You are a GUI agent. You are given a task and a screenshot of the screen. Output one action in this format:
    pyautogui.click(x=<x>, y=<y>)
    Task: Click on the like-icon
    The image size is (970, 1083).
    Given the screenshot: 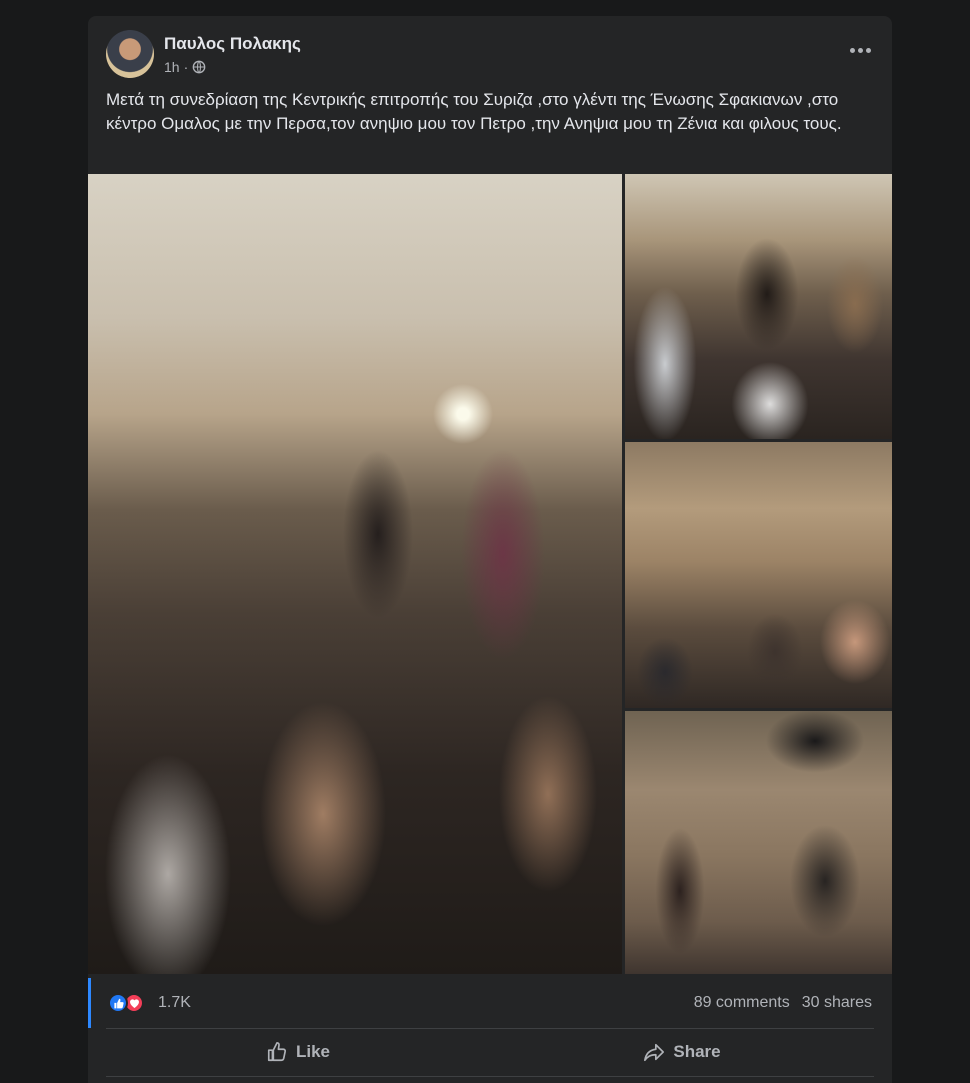 What is the action you would take?
    pyautogui.click(x=118, y=1003)
    